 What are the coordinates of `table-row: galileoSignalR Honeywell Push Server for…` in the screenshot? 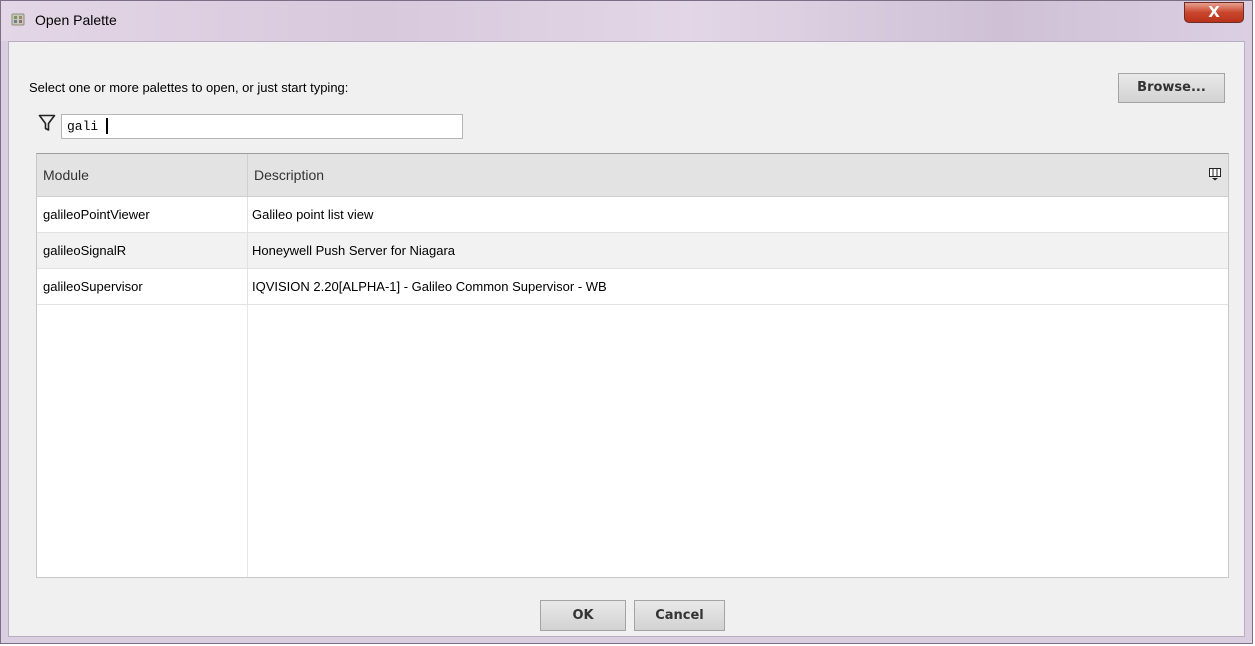 It's located at (632, 251).